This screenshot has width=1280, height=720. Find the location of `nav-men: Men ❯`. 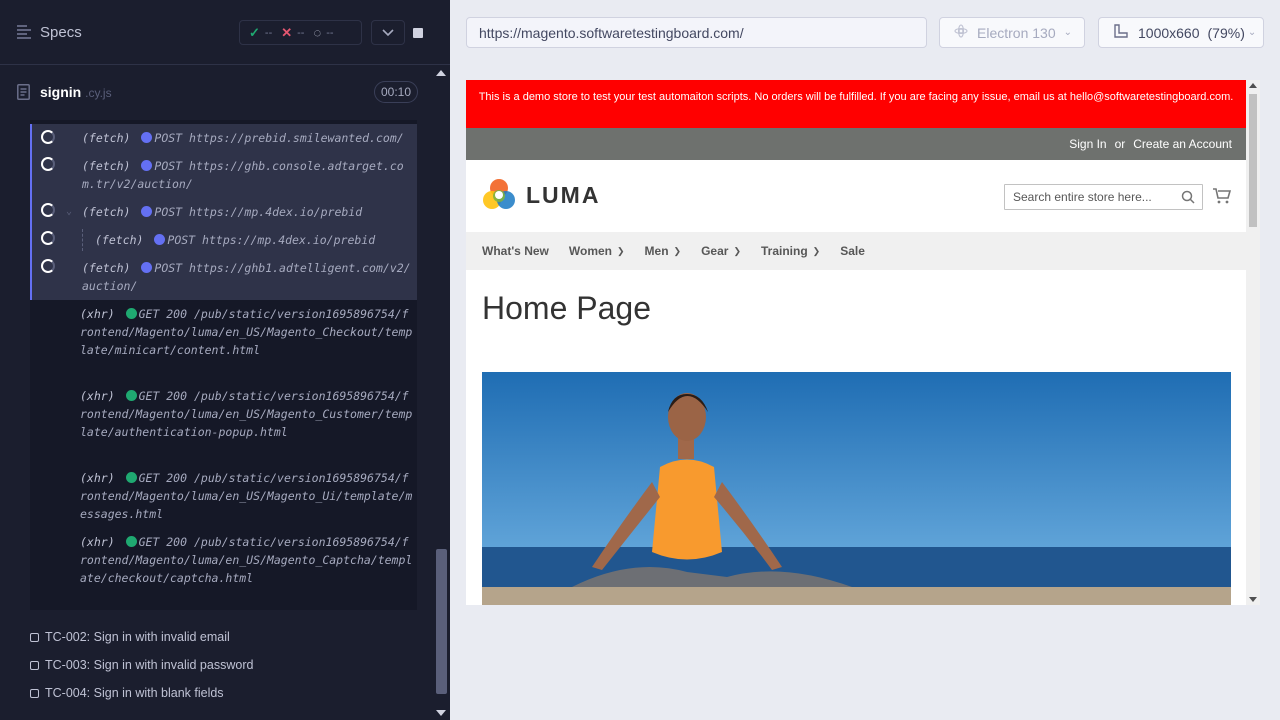

nav-men: Men ❯ is located at coordinates (663, 251).